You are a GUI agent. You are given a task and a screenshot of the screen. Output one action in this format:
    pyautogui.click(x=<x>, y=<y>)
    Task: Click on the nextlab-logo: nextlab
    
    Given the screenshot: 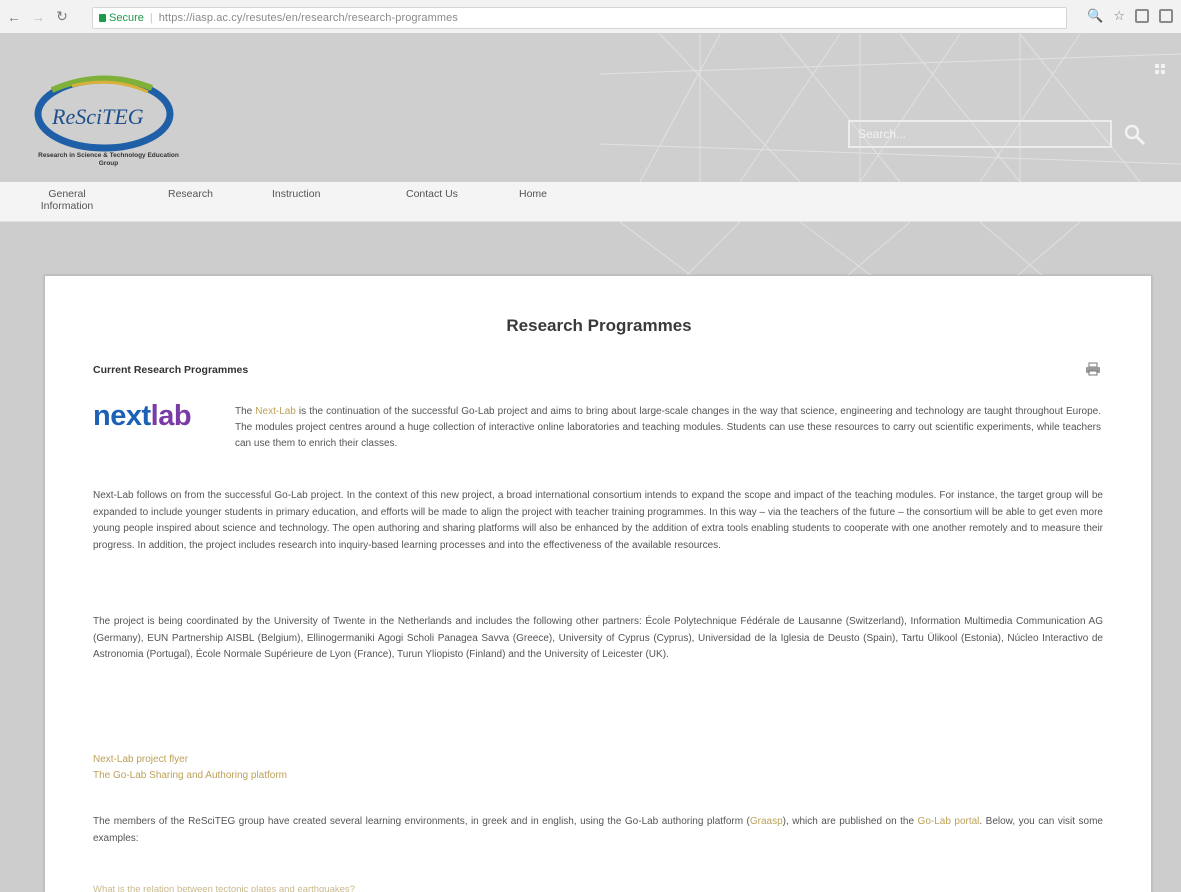 What is the action you would take?
    pyautogui.click(x=142, y=416)
    